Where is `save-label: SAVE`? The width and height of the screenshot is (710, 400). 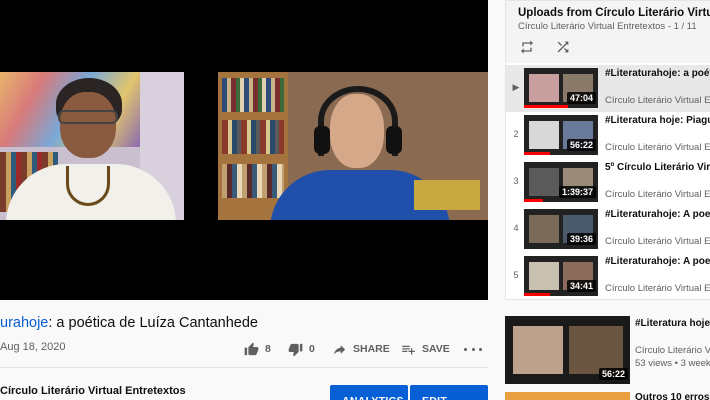
save-label: SAVE is located at coordinates (436, 349).